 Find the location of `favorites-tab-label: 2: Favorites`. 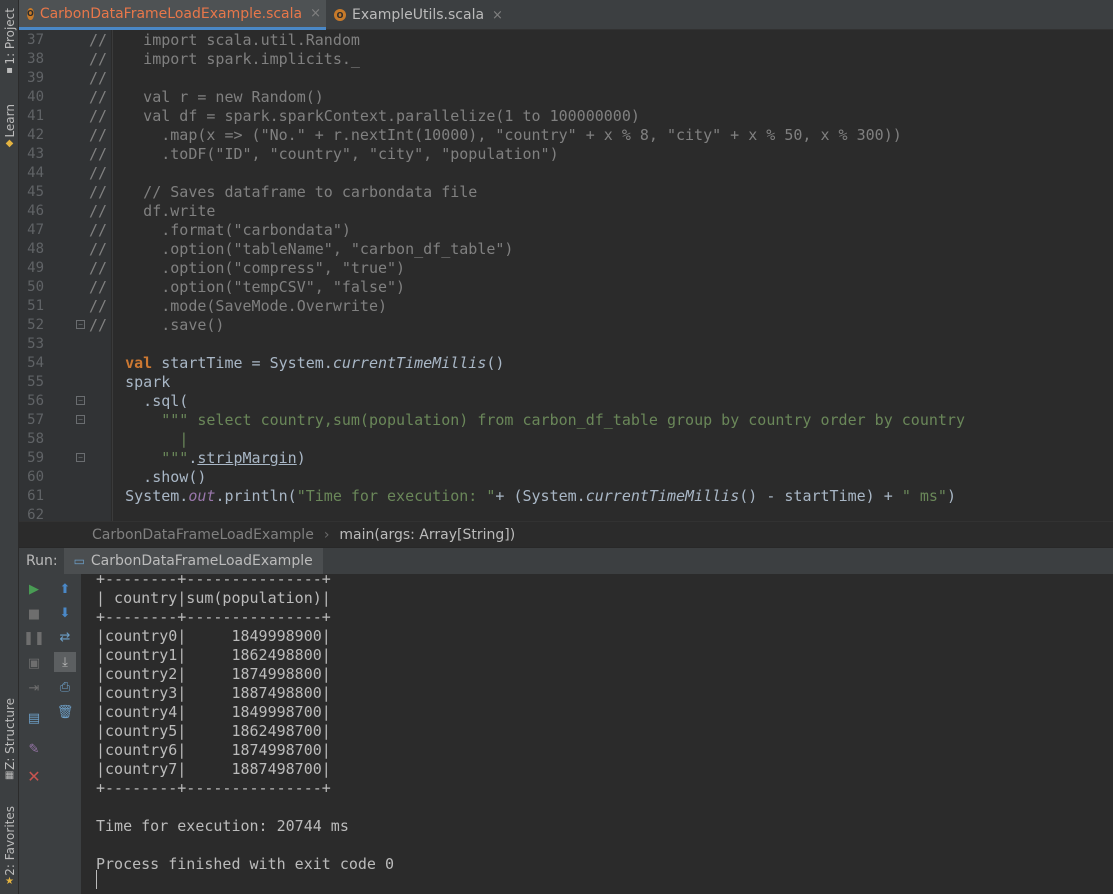

favorites-tab-label: 2: Favorites is located at coordinates (9, 841).